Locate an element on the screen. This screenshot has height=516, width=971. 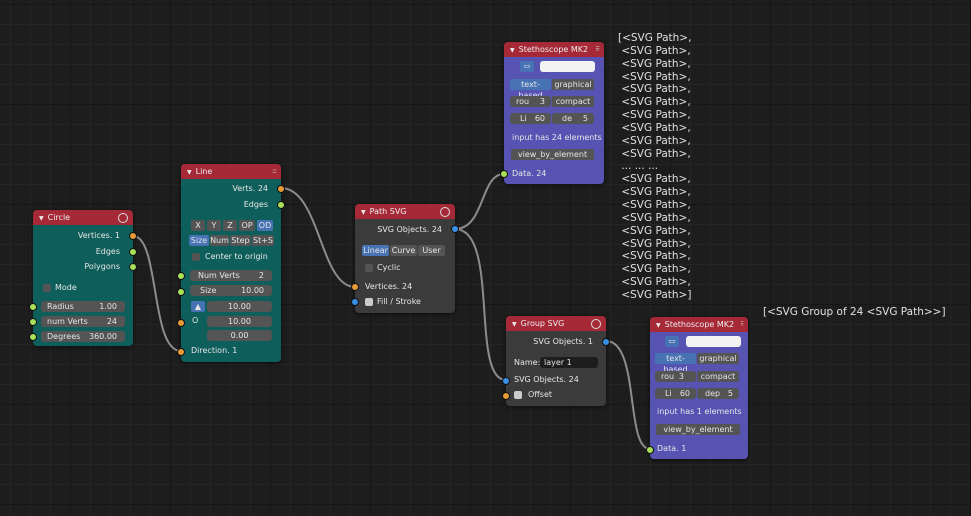
line-size-field: Size 10.00 is located at coordinates (231, 290).